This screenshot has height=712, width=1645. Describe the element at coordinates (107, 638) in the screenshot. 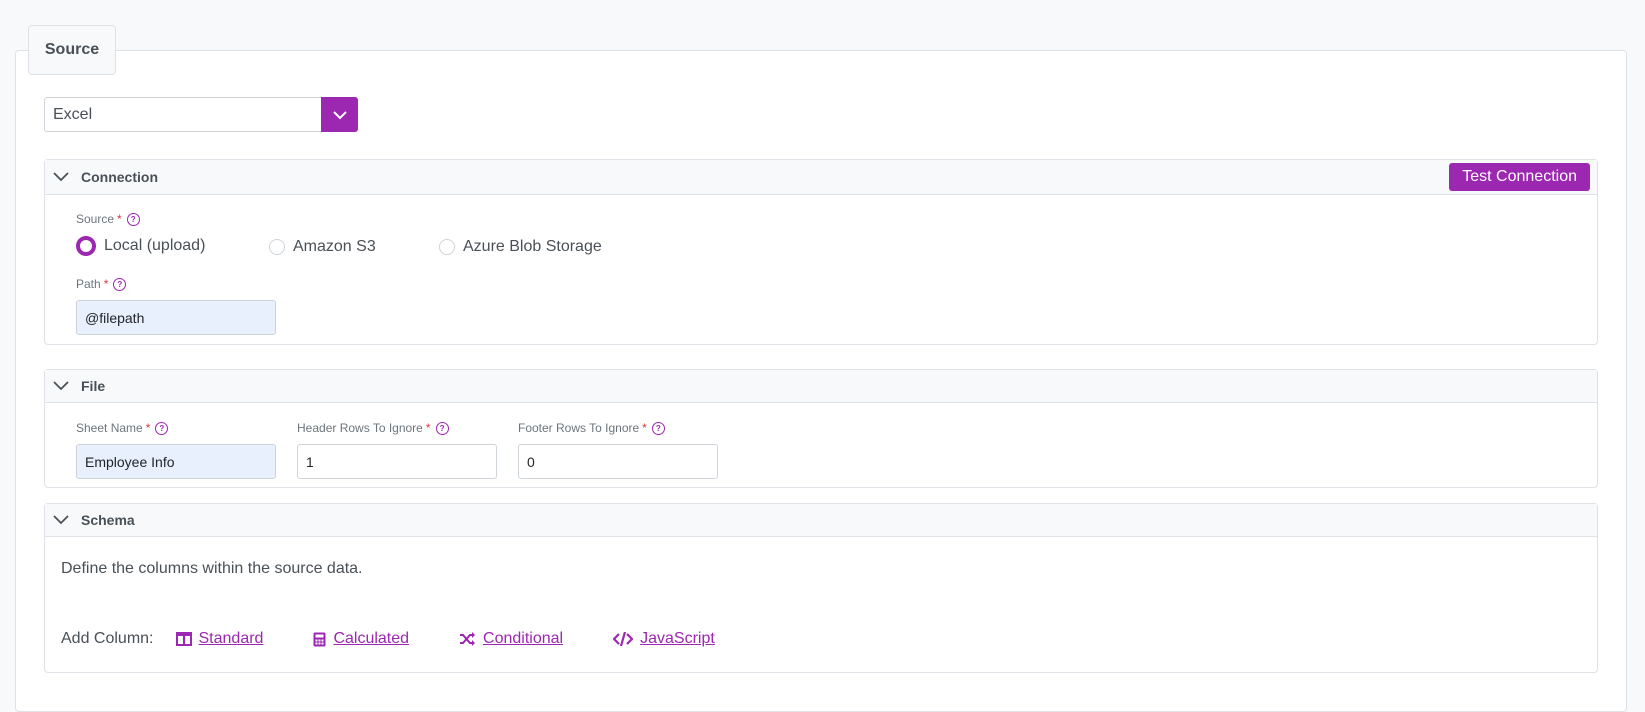

I see `add-column-label: Add Column:` at that location.